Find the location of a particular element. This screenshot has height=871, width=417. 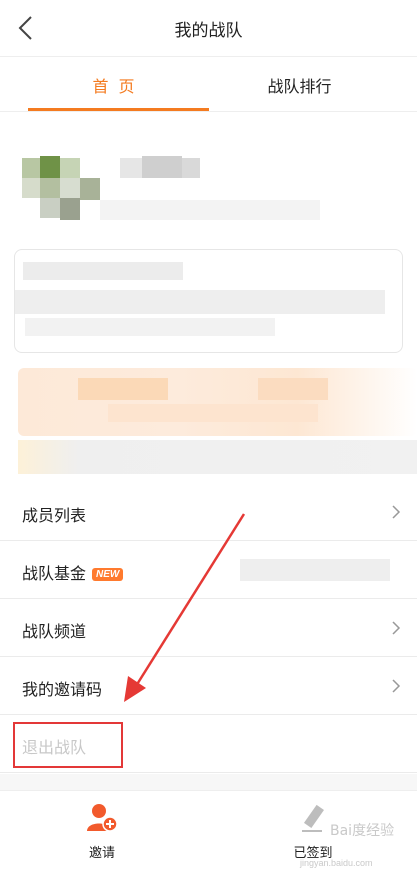

invite-button: 邀请 is located at coordinates (102, 832).